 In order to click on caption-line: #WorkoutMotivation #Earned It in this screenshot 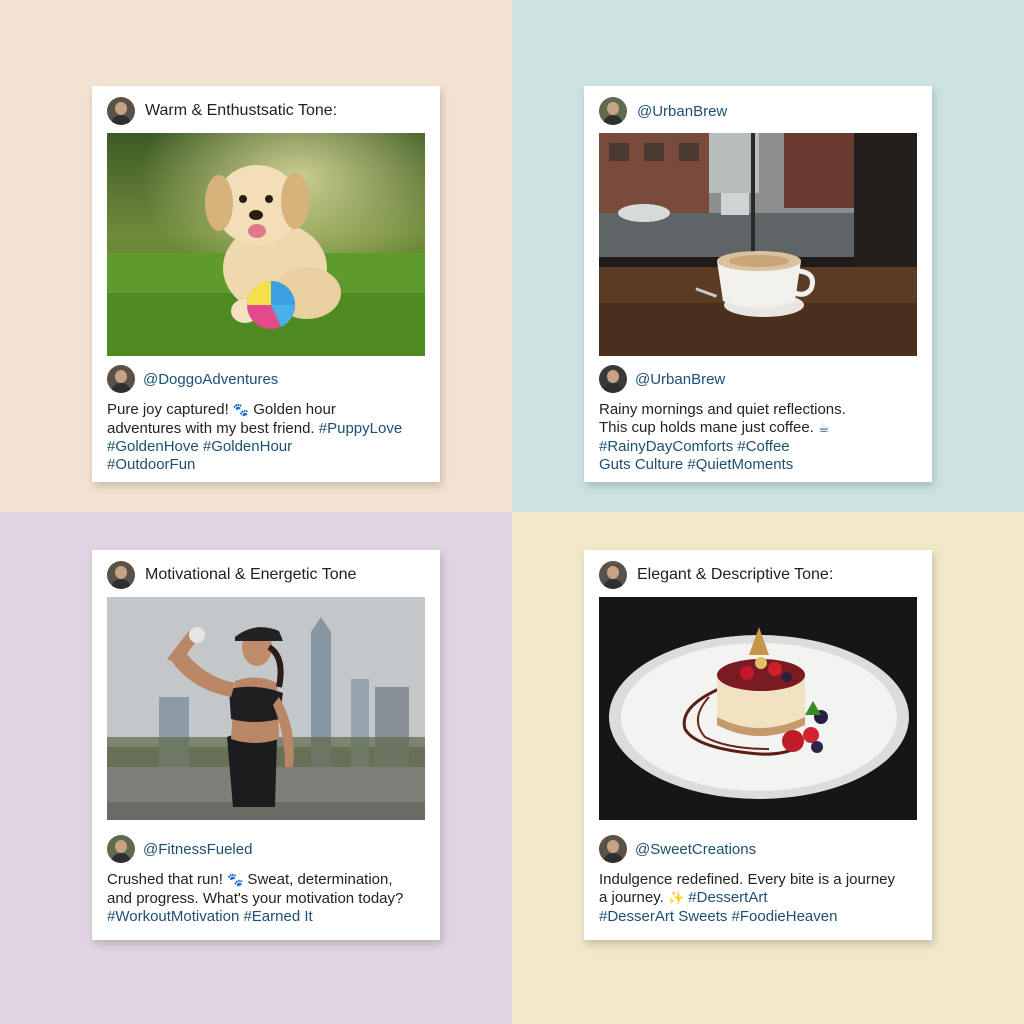, I will do `click(267, 917)`.